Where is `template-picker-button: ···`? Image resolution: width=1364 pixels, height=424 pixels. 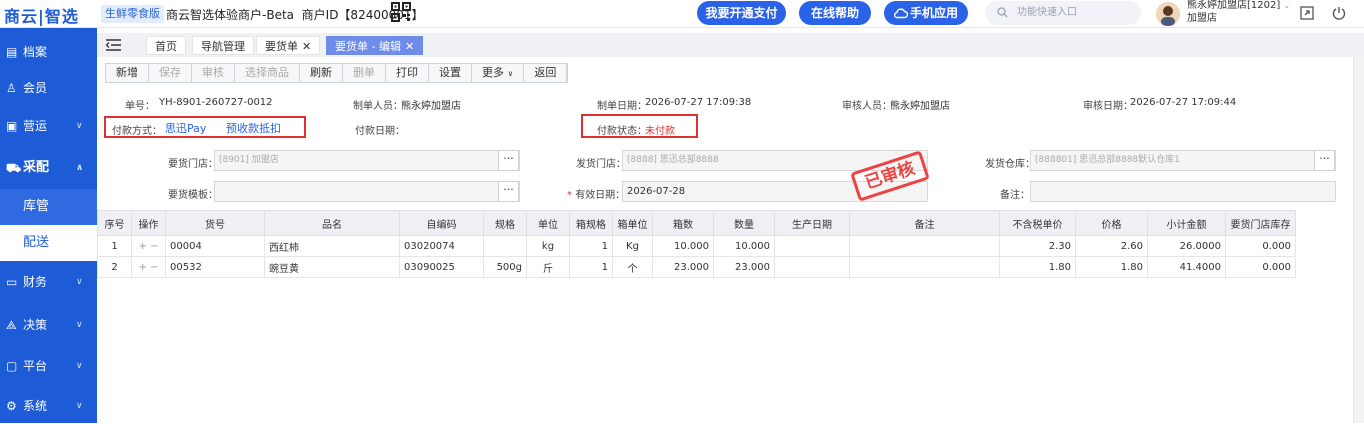
template-picker-button: ··· is located at coordinates (508, 191).